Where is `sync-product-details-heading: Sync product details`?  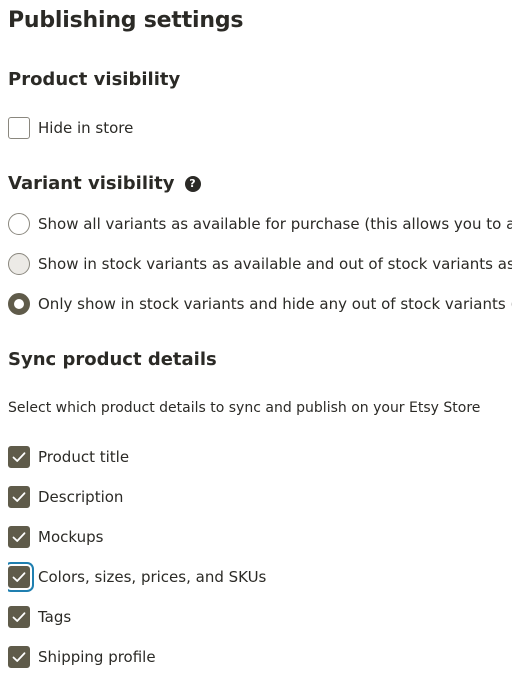
sync-product-details-heading: Sync product details is located at coordinates (112, 359).